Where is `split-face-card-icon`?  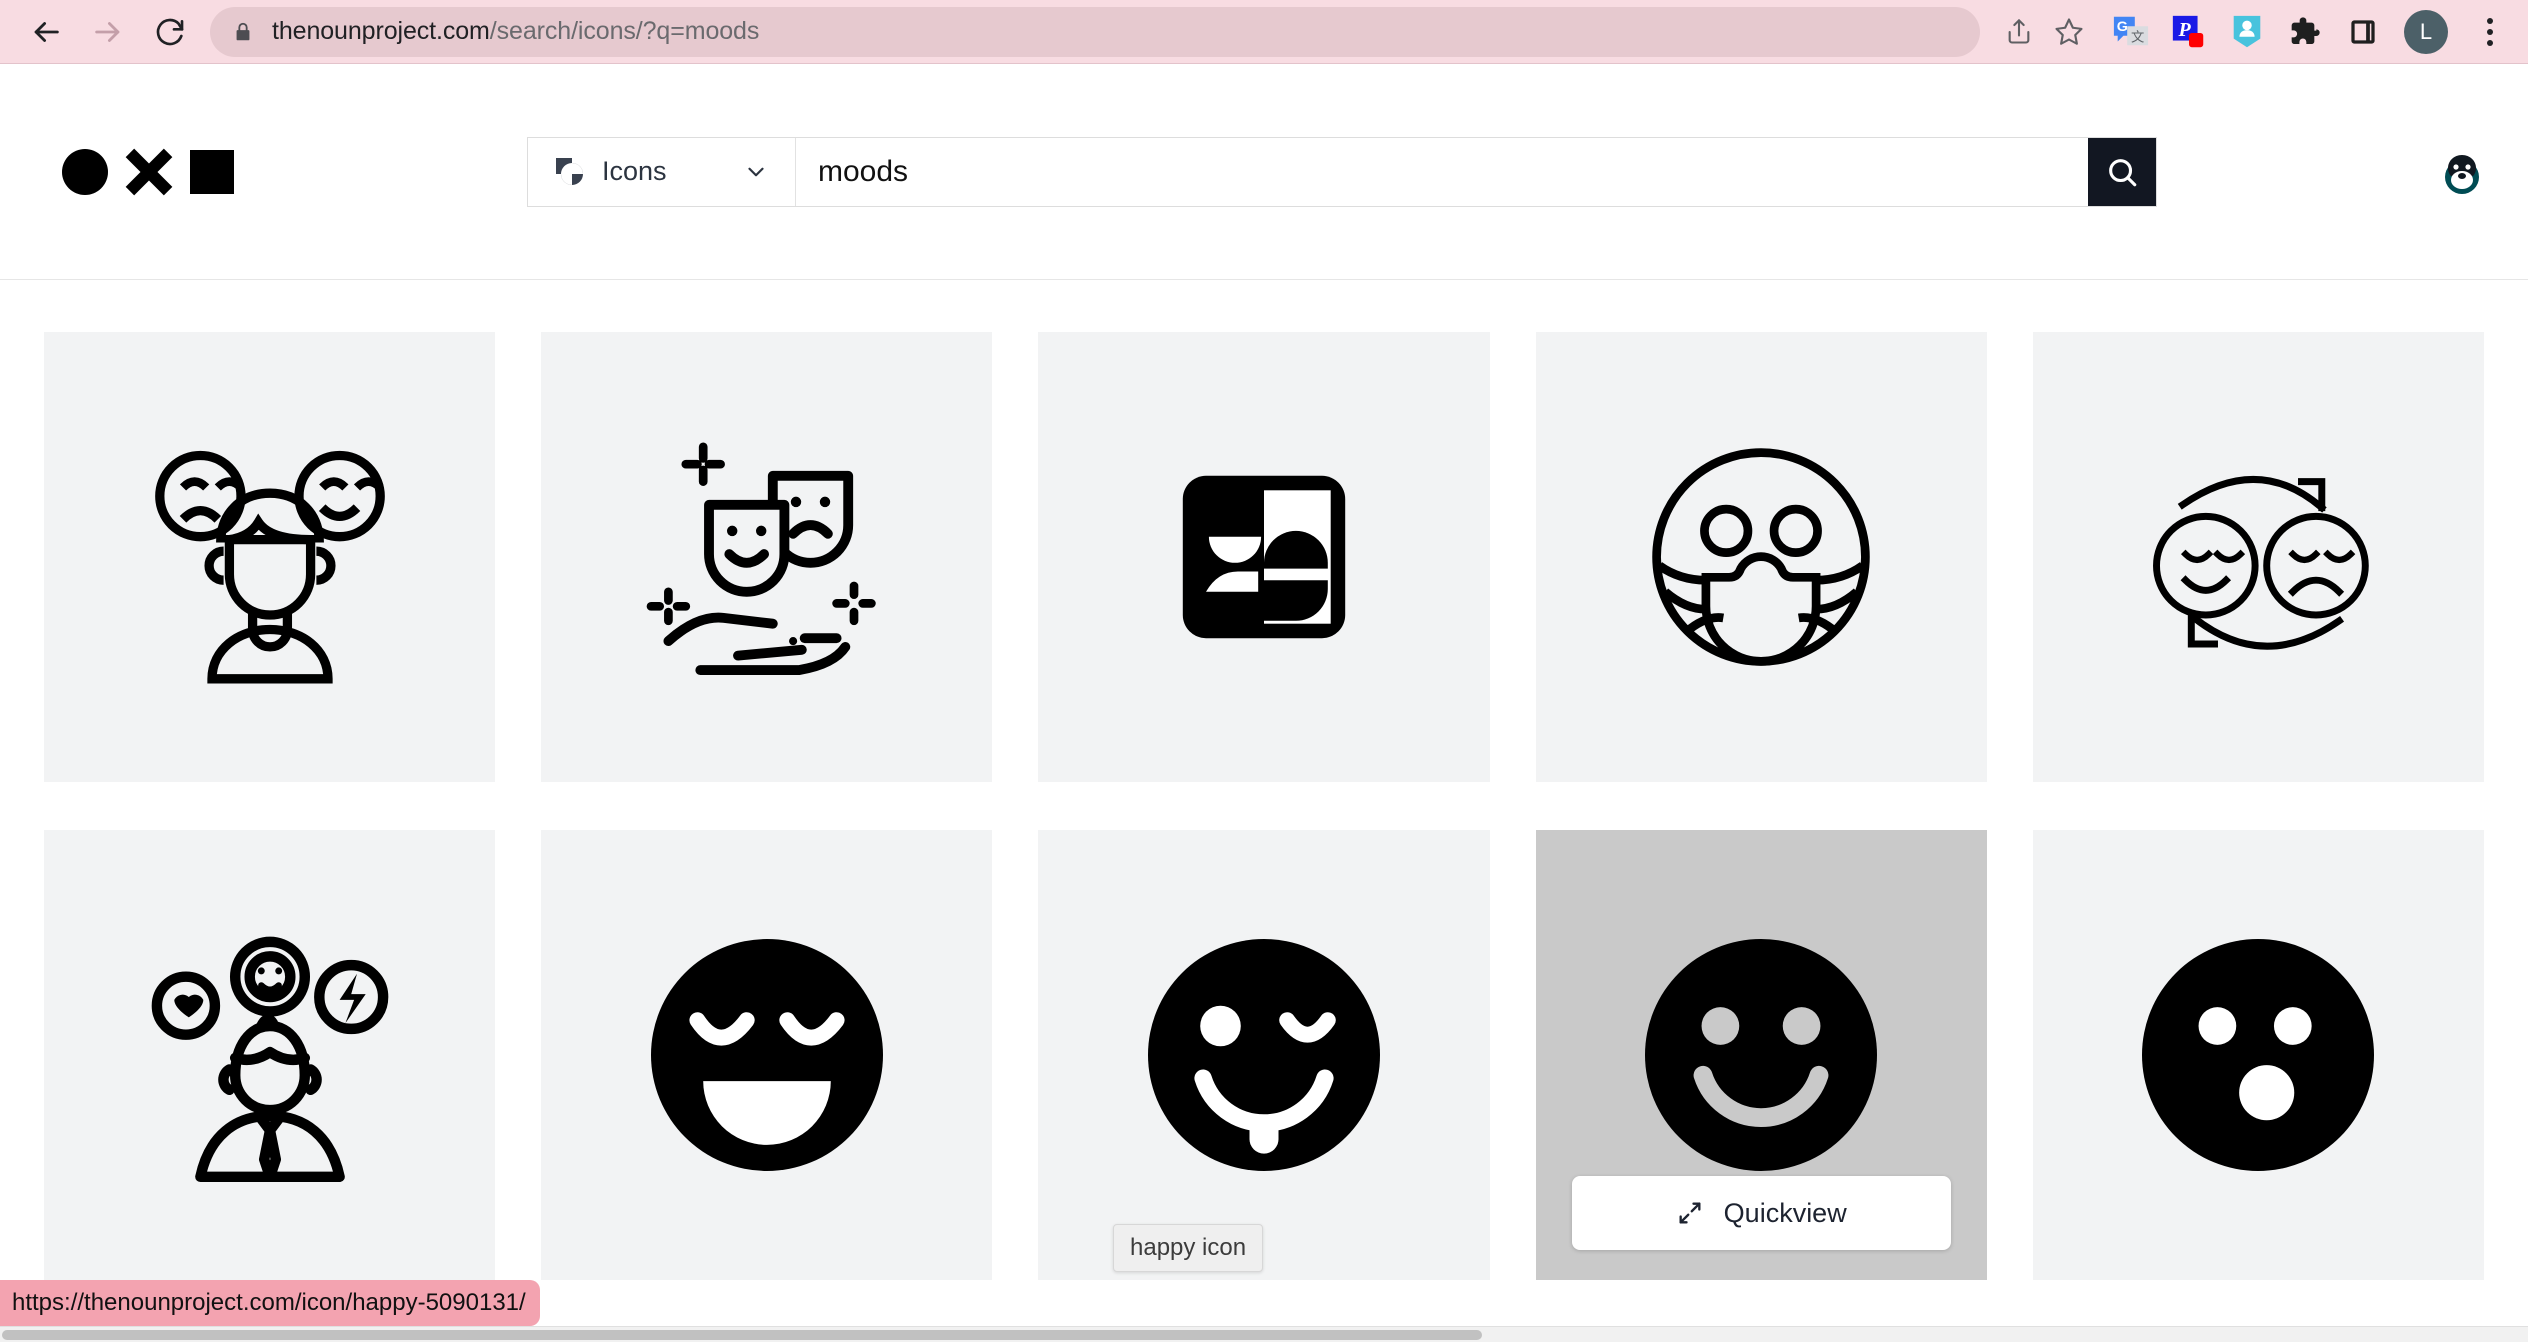 split-face-card-icon is located at coordinates (1264, 557).